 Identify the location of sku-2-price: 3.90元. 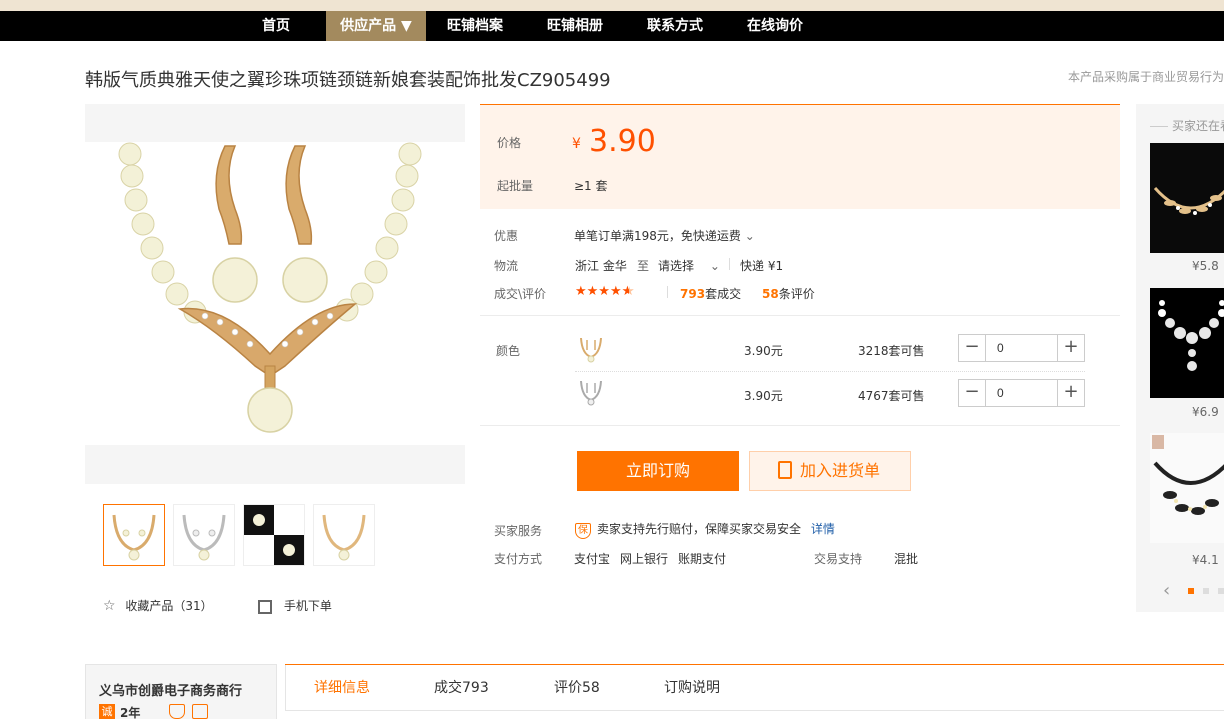
(763, 396).